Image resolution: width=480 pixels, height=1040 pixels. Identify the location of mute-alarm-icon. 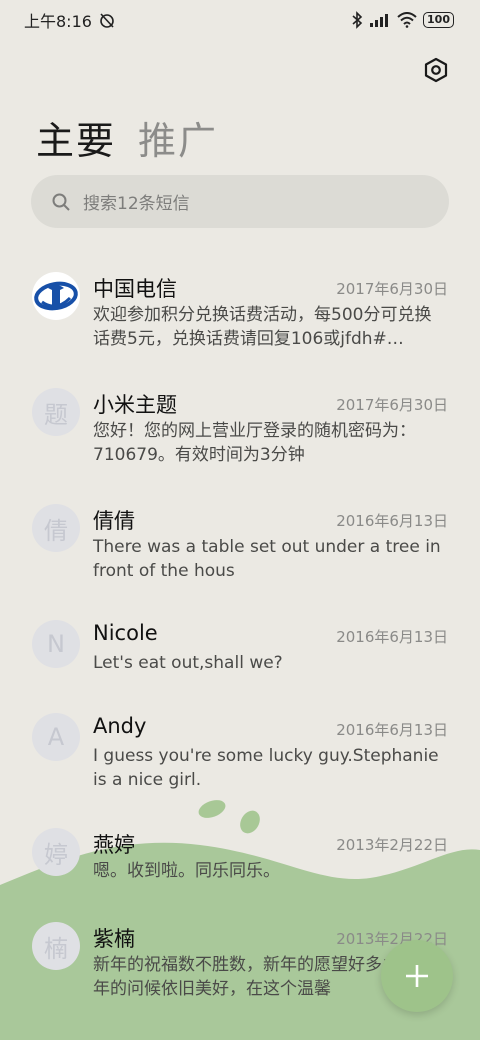
(107, 20).